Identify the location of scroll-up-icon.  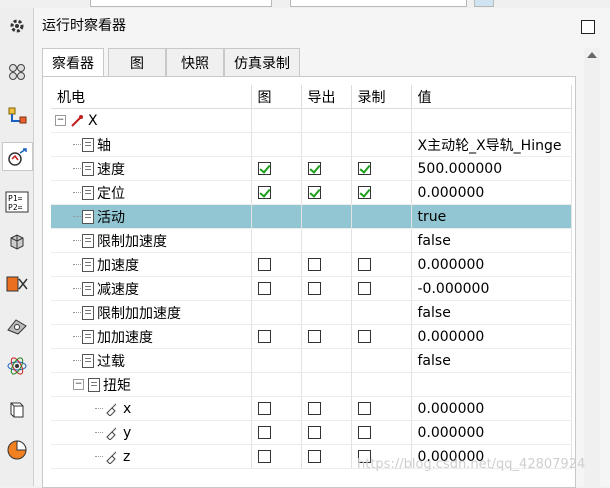
(592, 55).